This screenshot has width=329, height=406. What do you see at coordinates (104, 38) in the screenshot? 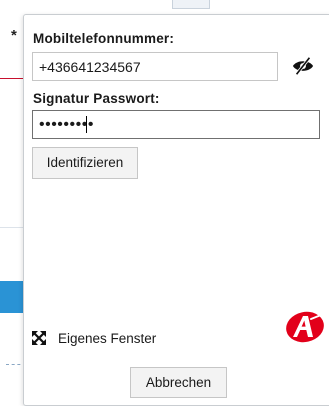
I see `phone-number-label: Mobiltelefonnummer:` at bounding box center [104, 38].